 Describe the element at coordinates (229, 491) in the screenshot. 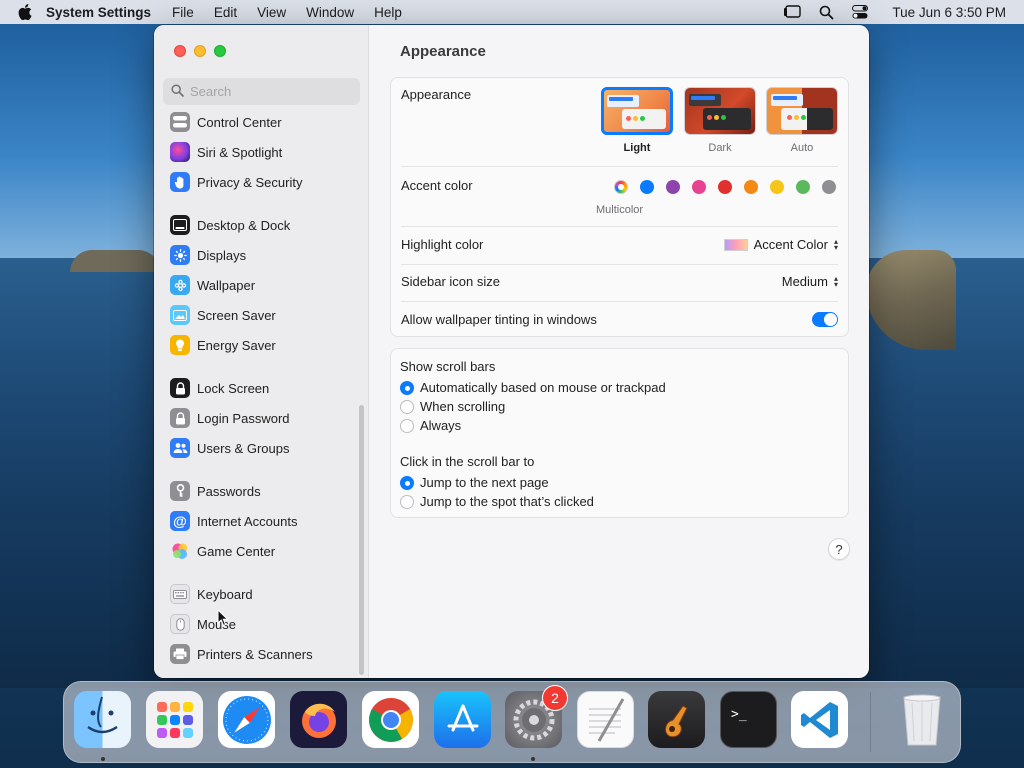

I see `sidebar-item-label: Passwords` at that location.